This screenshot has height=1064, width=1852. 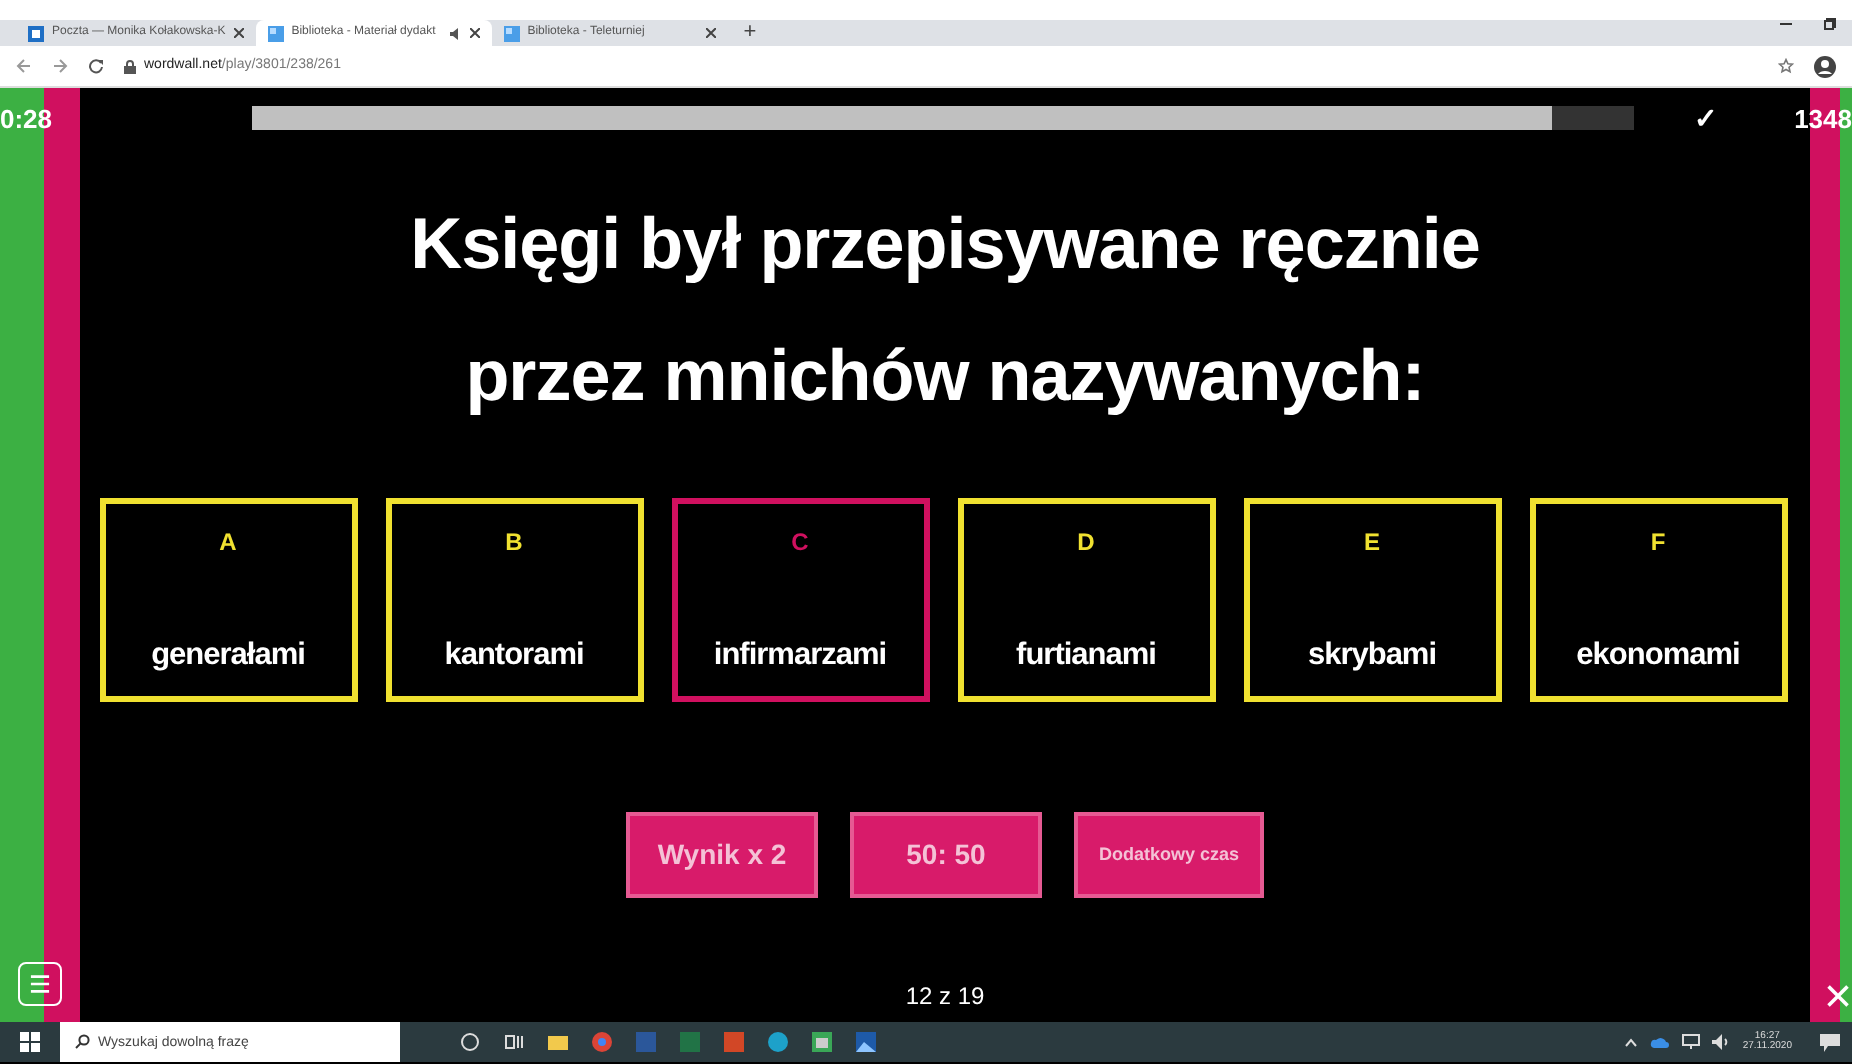 What do you see at coordinates (945, 244) in the screenshot?
I see `question-text: Księgi był przepisywane ręcznie` at bounding box center [945, 244].